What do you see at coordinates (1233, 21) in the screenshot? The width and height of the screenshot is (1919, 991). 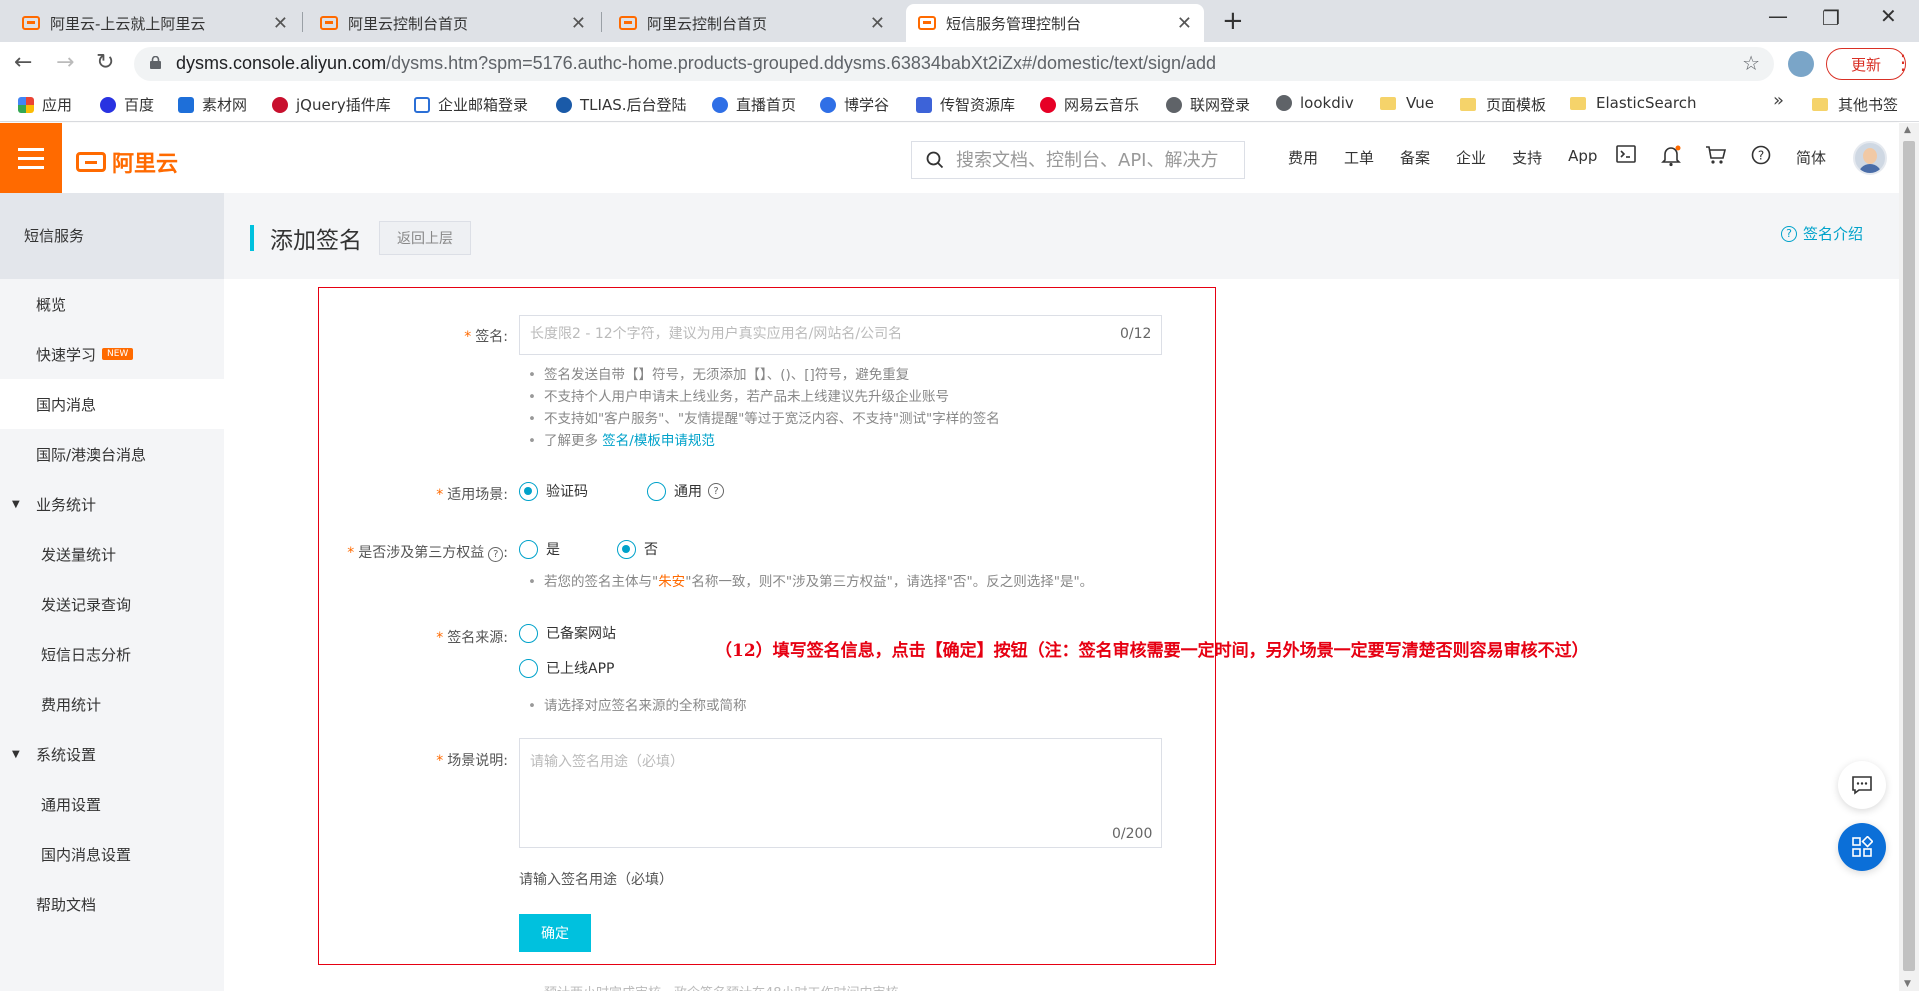 I see `new-tab-plus-icon: +` at bounding box center [1233, 21].